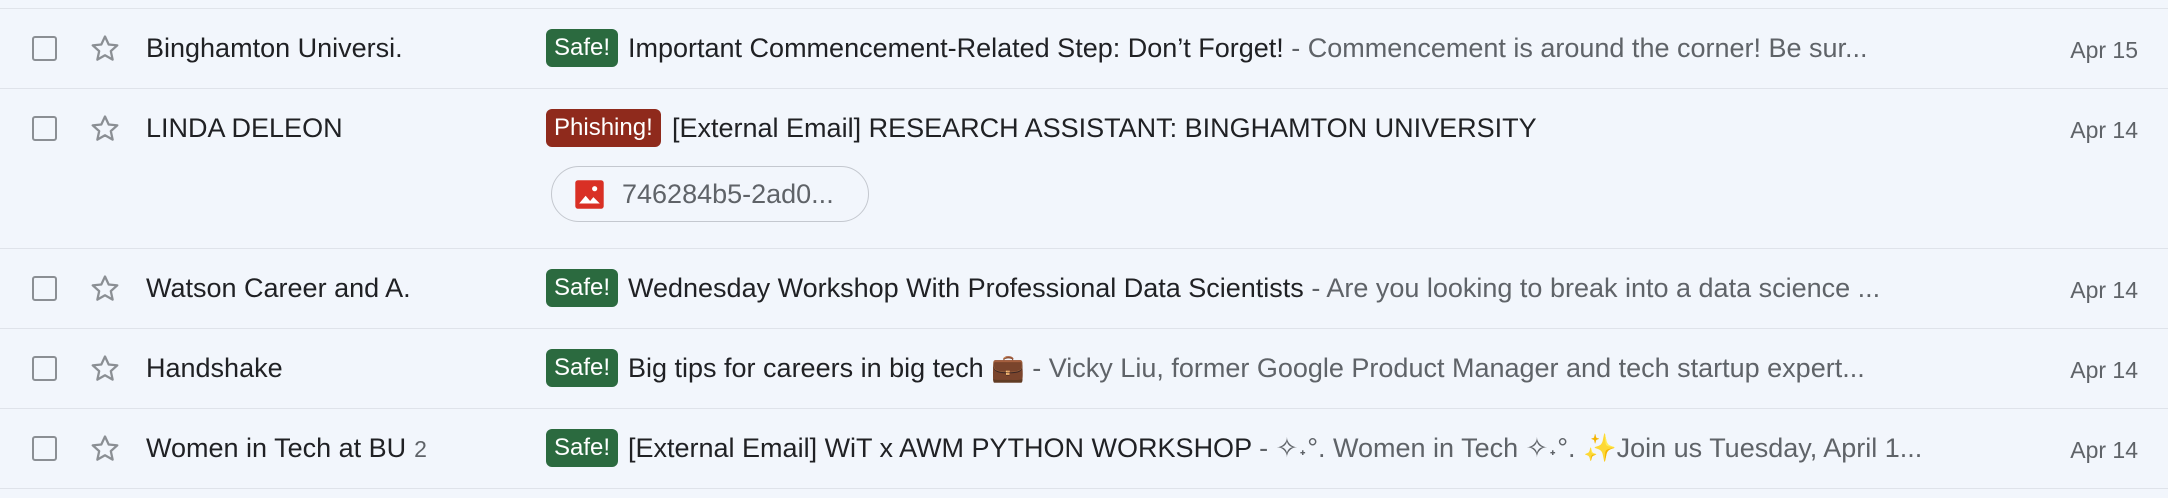  Describe the element at coordinates (276, 448) in the screenshot. I see `sender-label: Women in Tech at BU` at that location.